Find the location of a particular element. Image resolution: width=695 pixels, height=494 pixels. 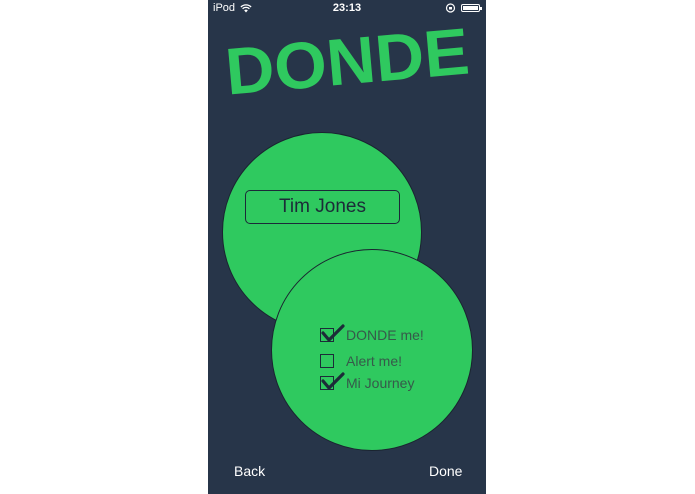

options-circle is located at coordinates (372, 350).